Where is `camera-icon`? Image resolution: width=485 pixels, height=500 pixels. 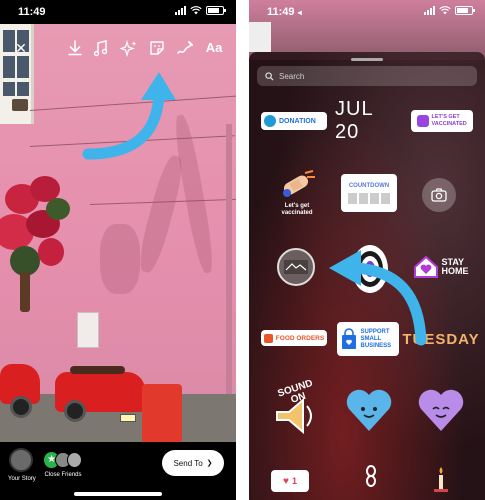 camera-icon is located at coordinates (439, 195).